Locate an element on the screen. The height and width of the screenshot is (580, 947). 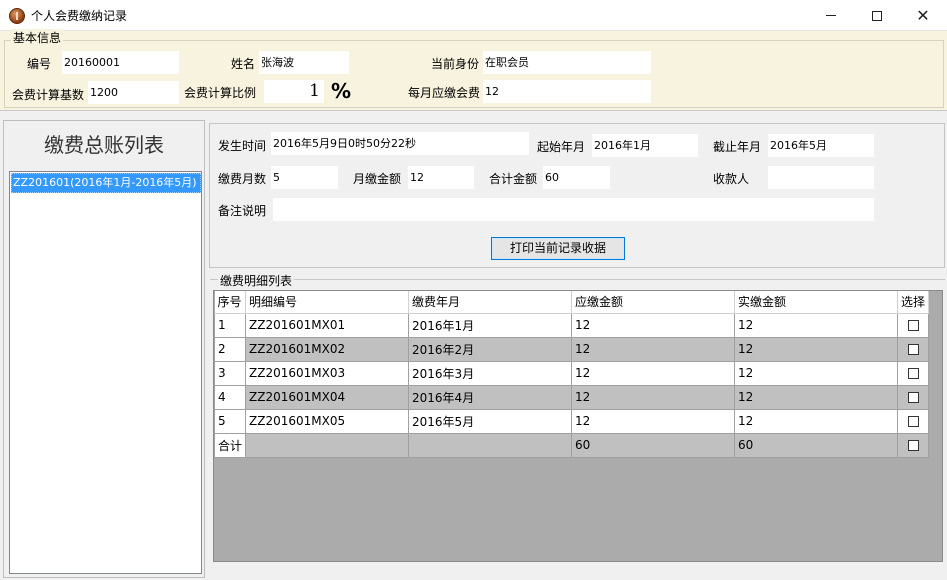
details-header-row: 序号 明细编号 缴费年月 应缴金额 实缴金额 选择 is located at coordinates (572, 302).